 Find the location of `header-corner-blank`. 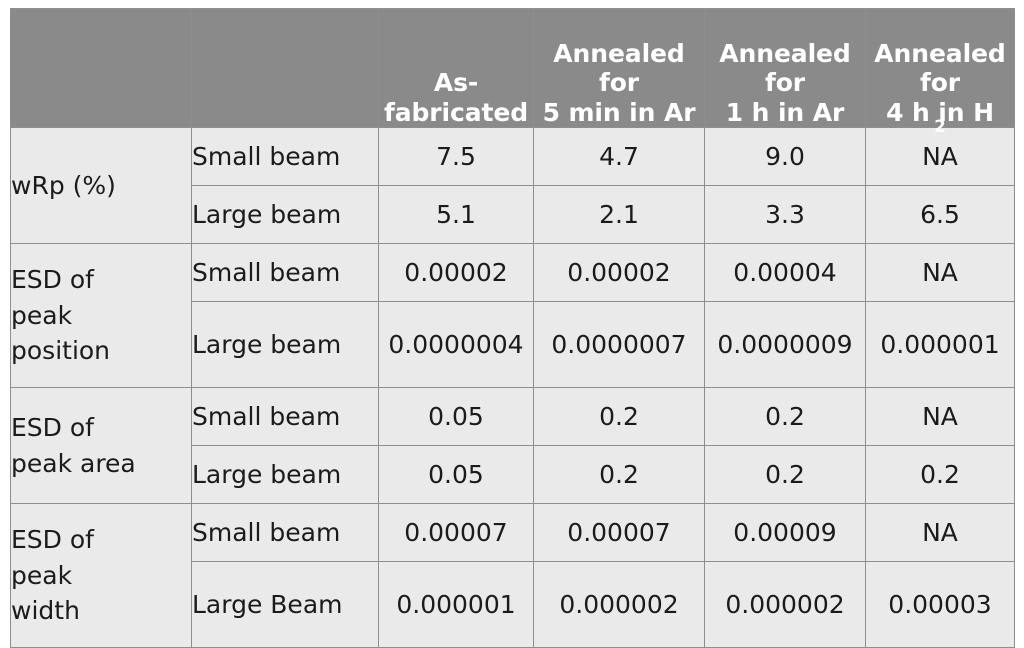

header-corner-blank is located at coordinates (101, 68).